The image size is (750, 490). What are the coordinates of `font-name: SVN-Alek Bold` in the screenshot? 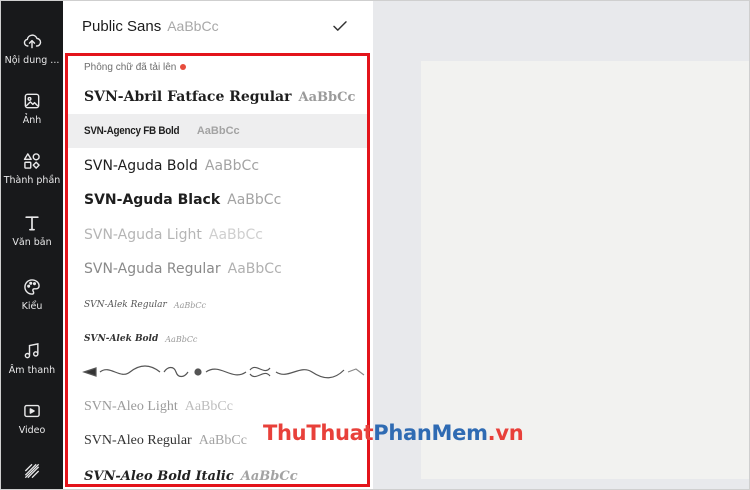 It's located at (121, 339).